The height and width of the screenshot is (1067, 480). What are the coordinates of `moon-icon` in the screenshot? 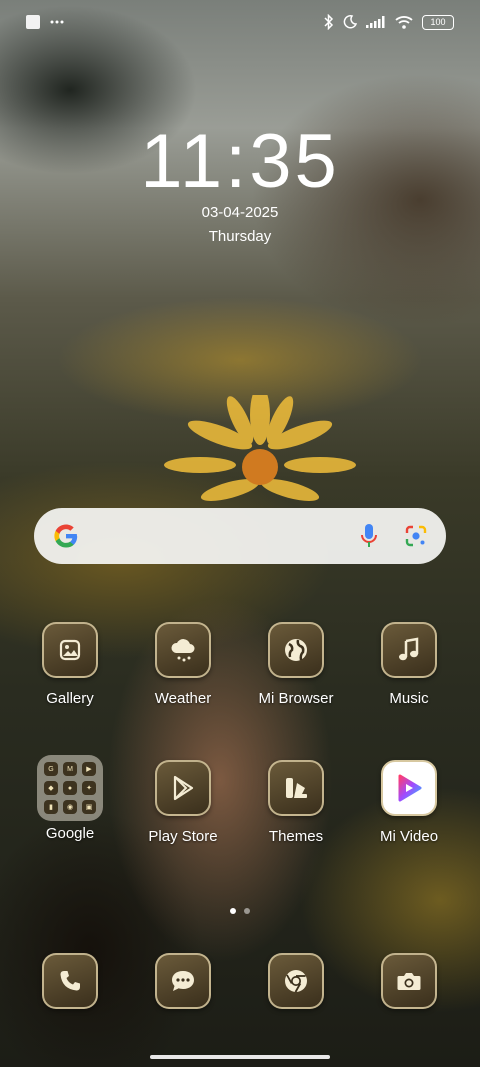 It's located at (350, 22).